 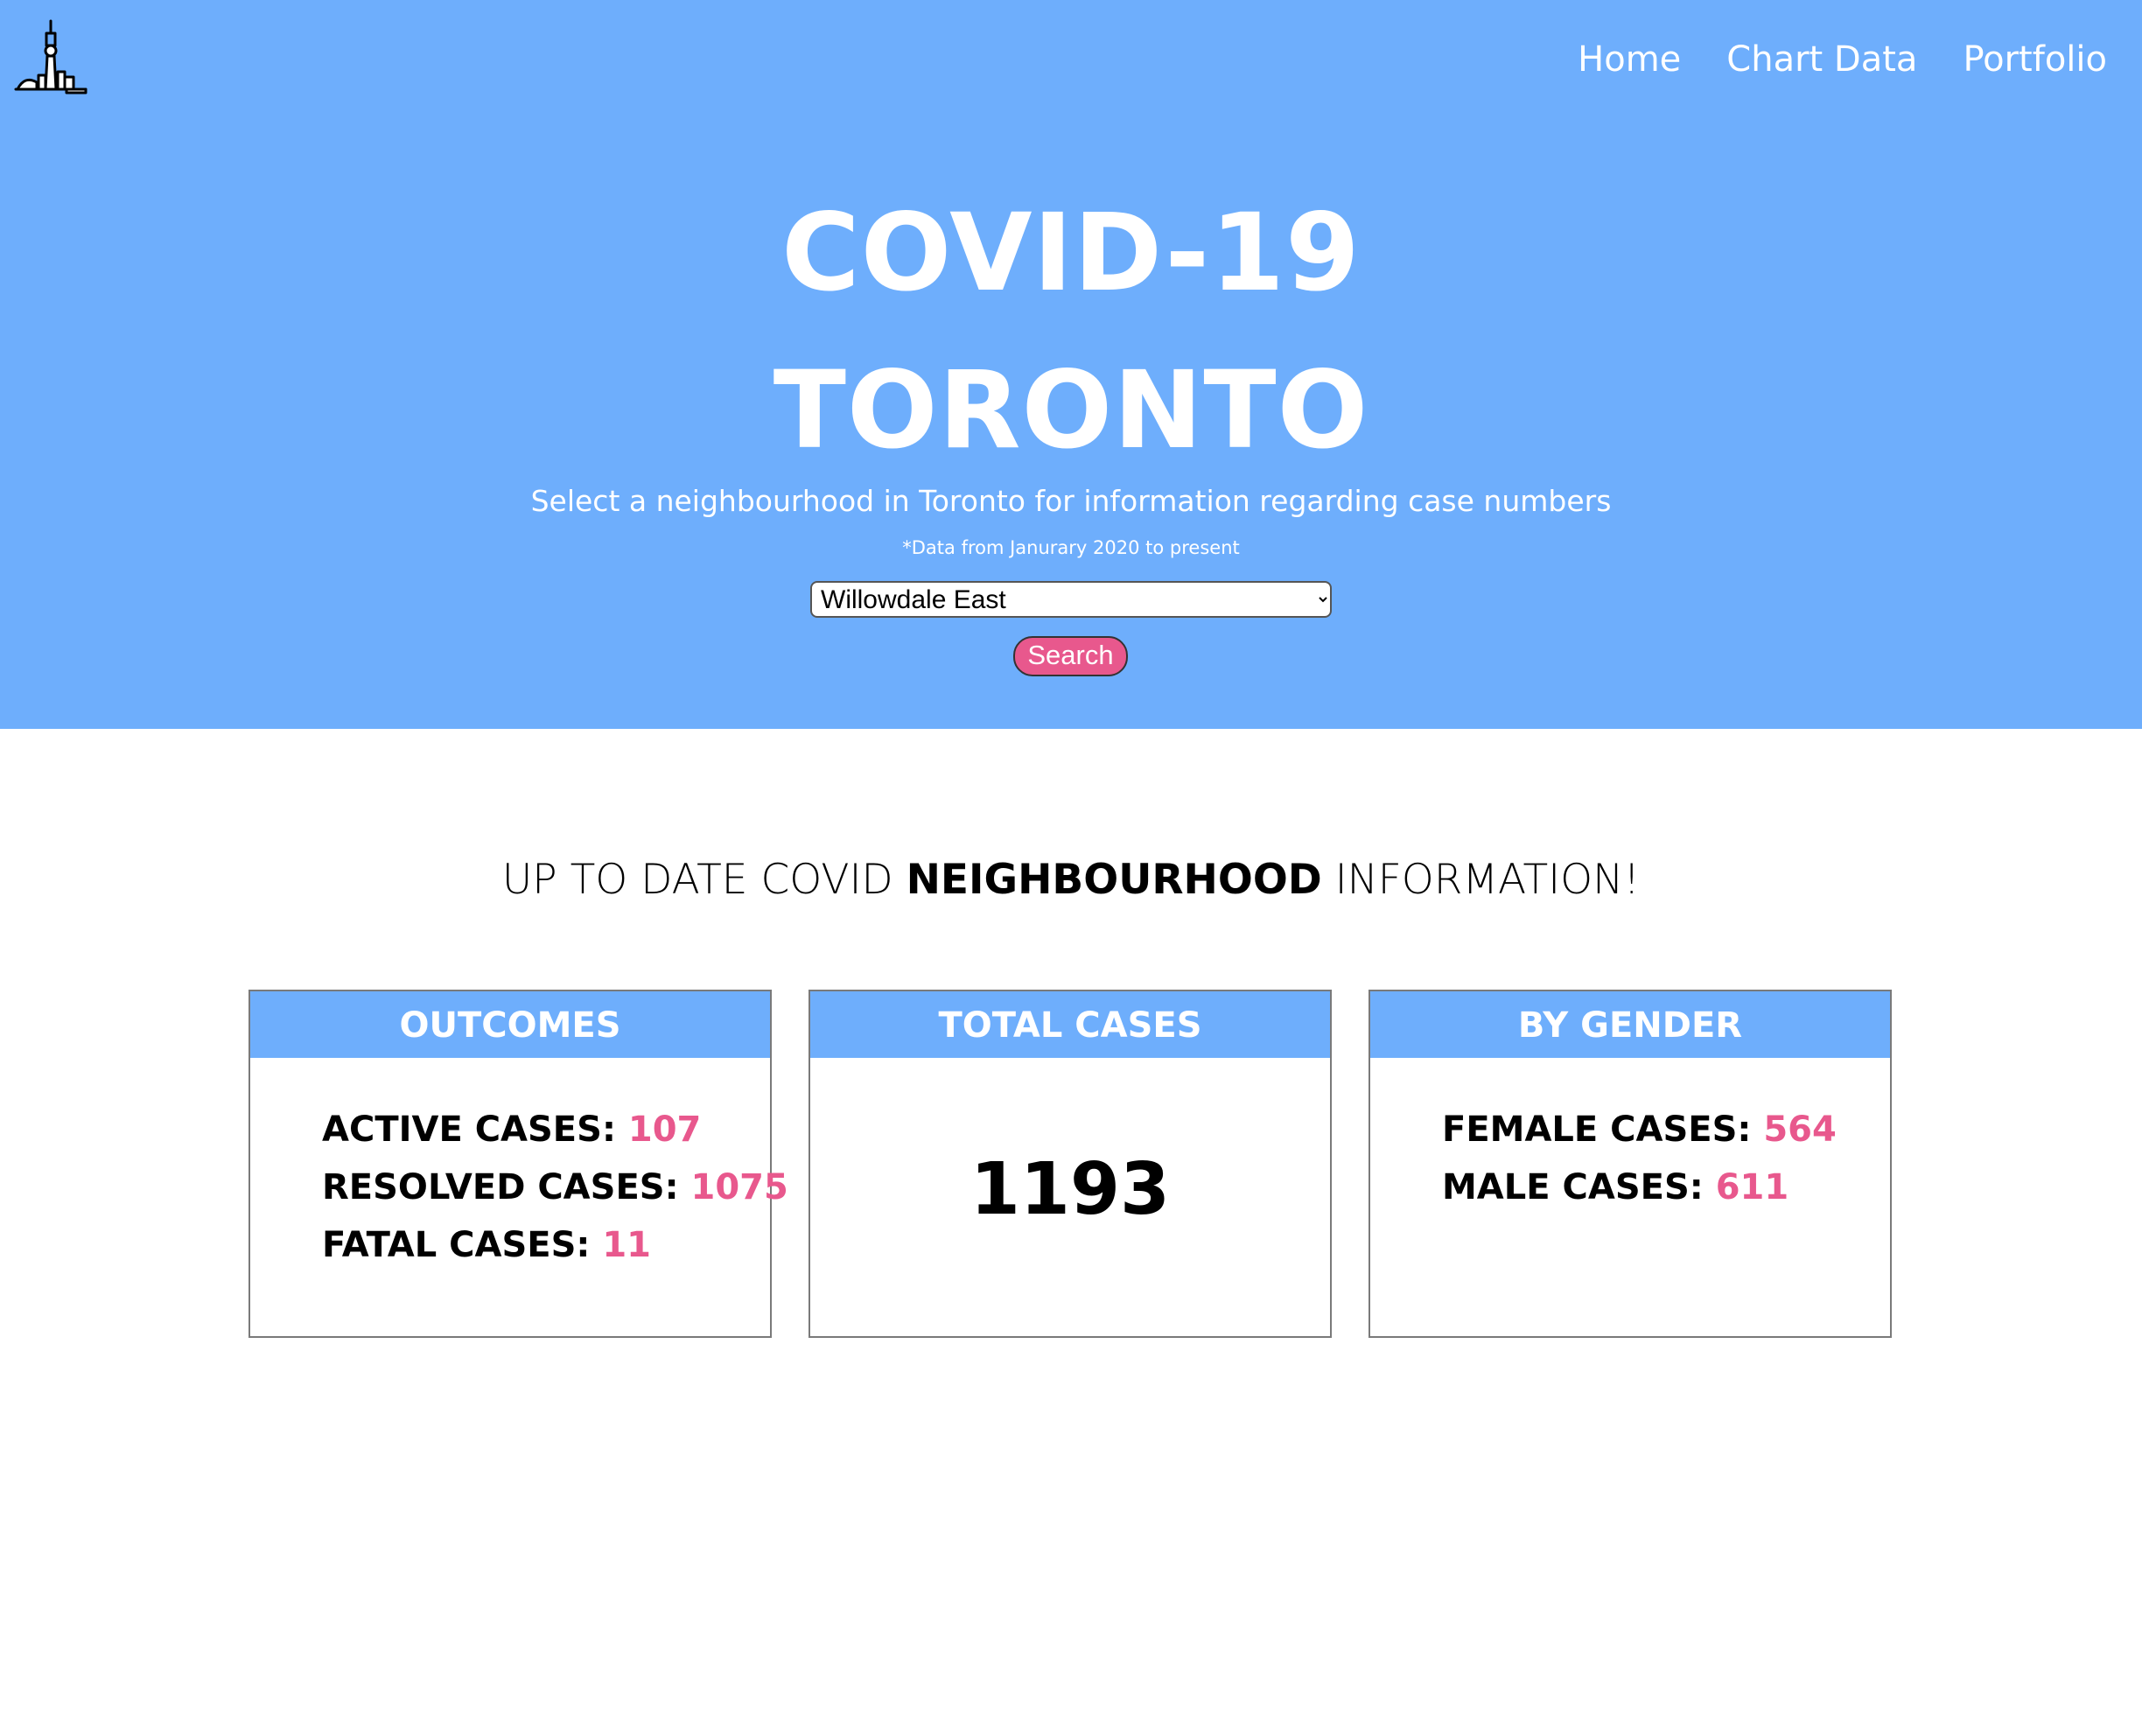 I want to click on female-cases-value: 564, so click(x=1800, y=1130).